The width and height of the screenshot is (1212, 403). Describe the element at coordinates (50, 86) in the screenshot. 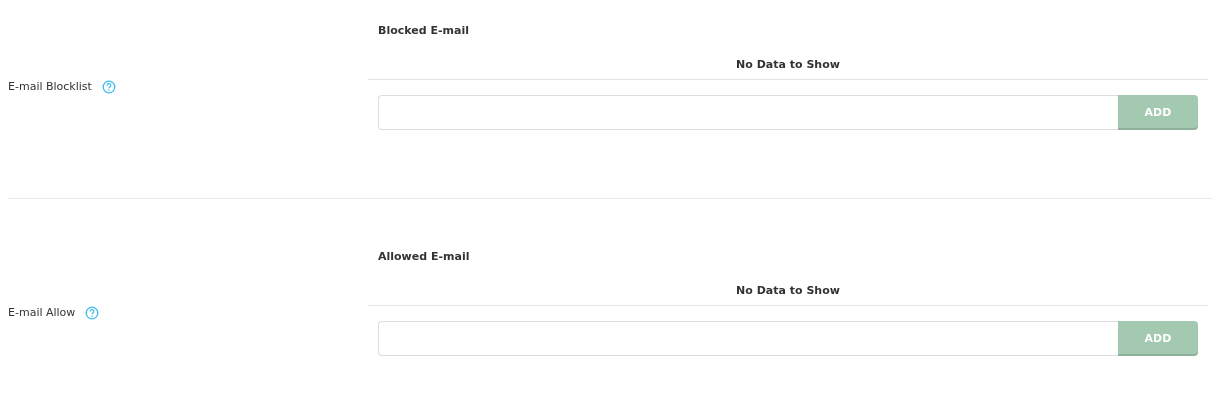

I see `setting-label: E-mail Blocklist` at that location.